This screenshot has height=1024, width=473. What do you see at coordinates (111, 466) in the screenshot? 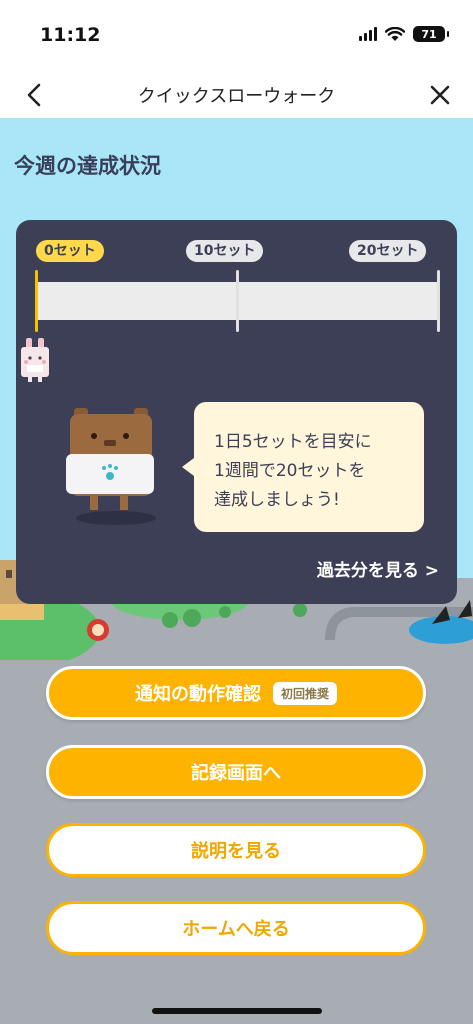
I see `bear-mascot-icon` at bounding box center [111, 466].